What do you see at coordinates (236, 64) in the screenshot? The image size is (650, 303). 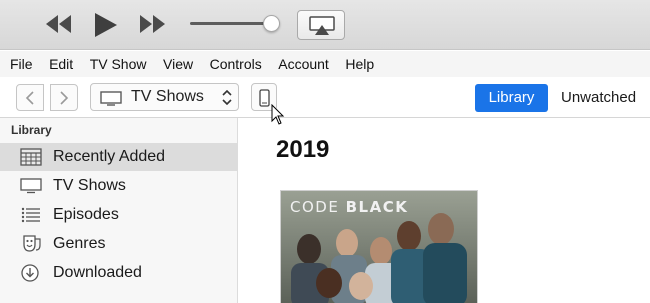 I see `menu-controls: Controls` at bounding box center [236, 64].